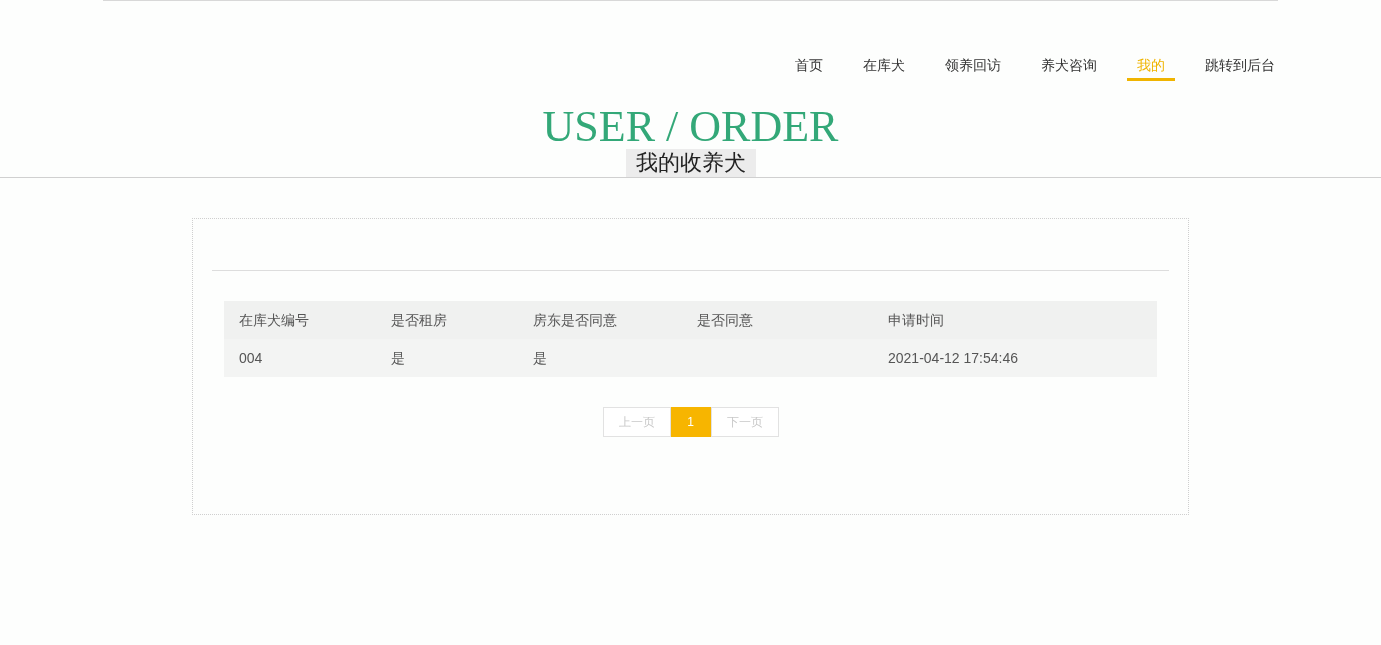  I want to click on nav-link: 领养回访, so click(973, 65).